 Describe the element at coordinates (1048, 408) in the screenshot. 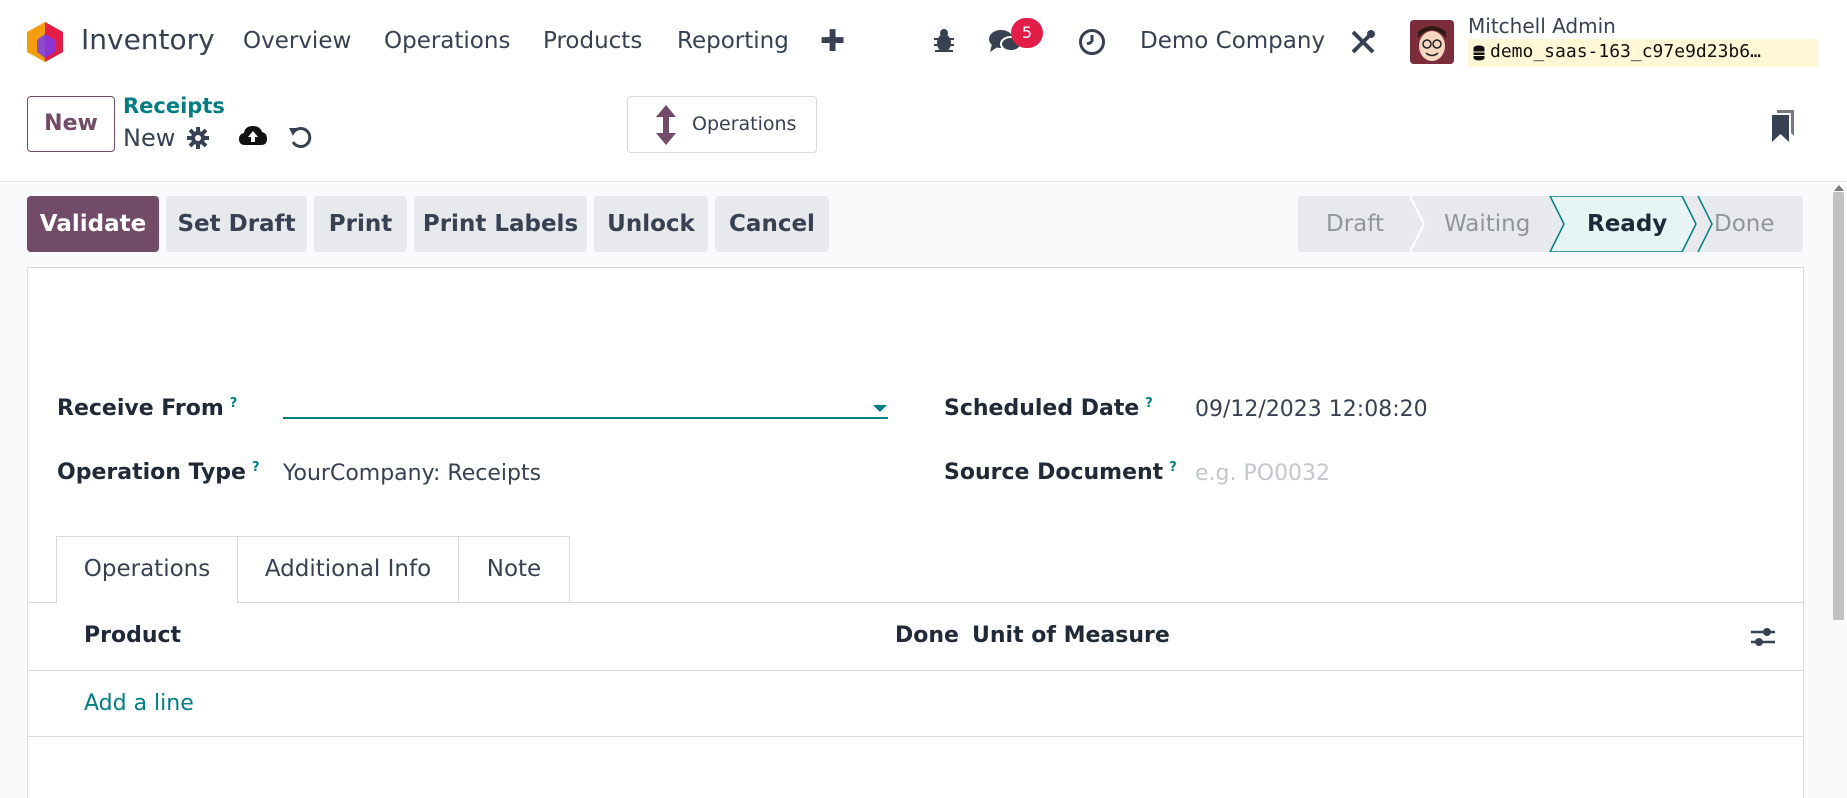

I see `scheduled-date-label: Scheduled Date?` at that location.